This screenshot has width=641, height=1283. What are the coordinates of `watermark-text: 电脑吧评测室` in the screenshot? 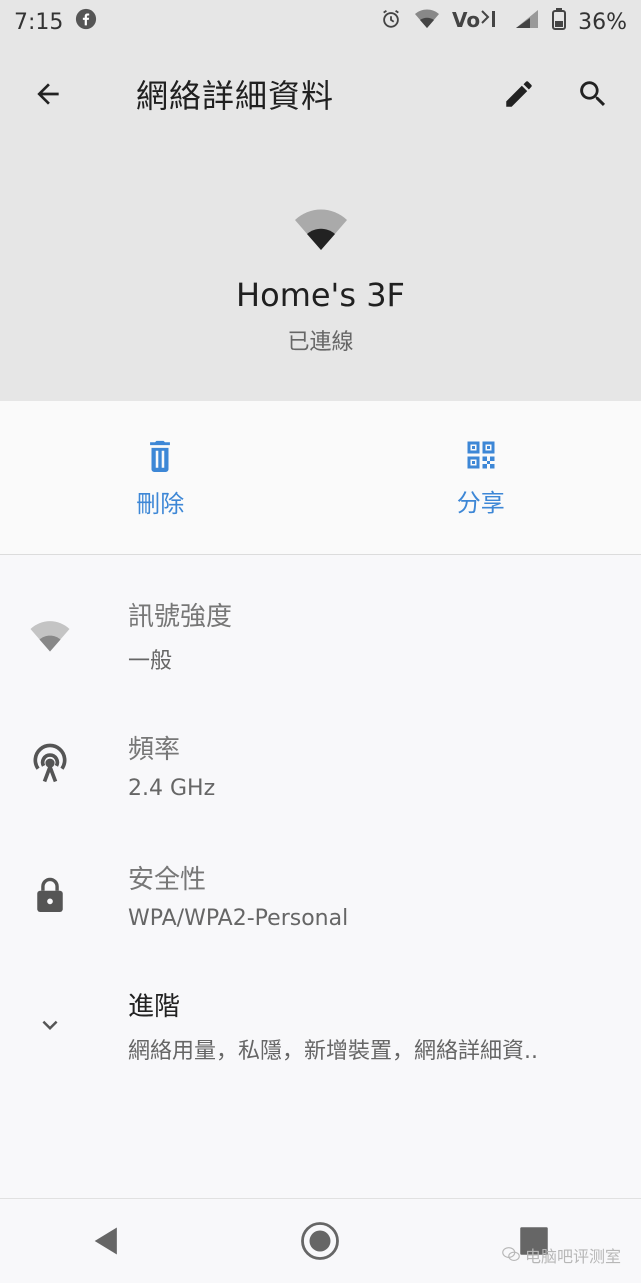 It's located at (573, 1256).